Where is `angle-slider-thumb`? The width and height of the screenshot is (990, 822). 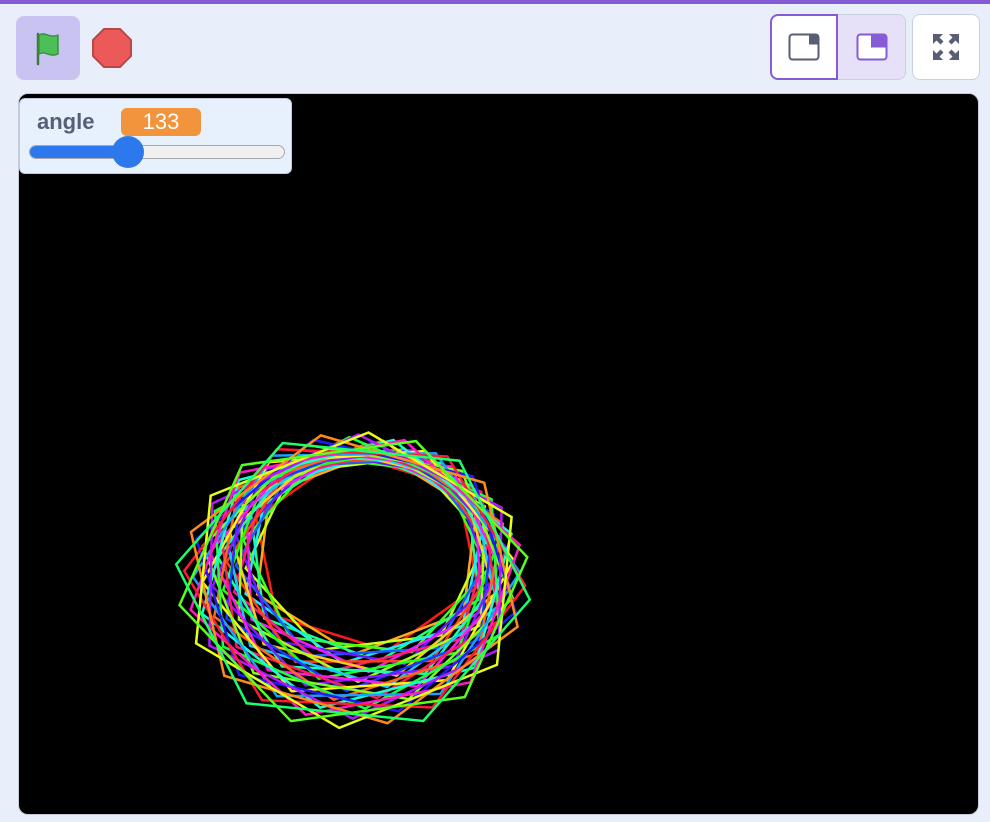 angle-slider-thumb is located at coordinates (127, 152).